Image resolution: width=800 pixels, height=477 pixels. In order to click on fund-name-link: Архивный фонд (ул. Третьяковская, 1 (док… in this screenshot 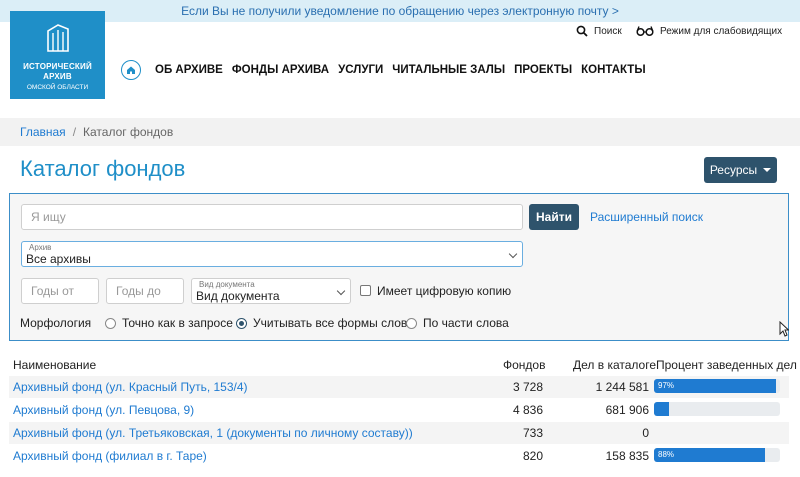, I will do `click(213, 433)`.